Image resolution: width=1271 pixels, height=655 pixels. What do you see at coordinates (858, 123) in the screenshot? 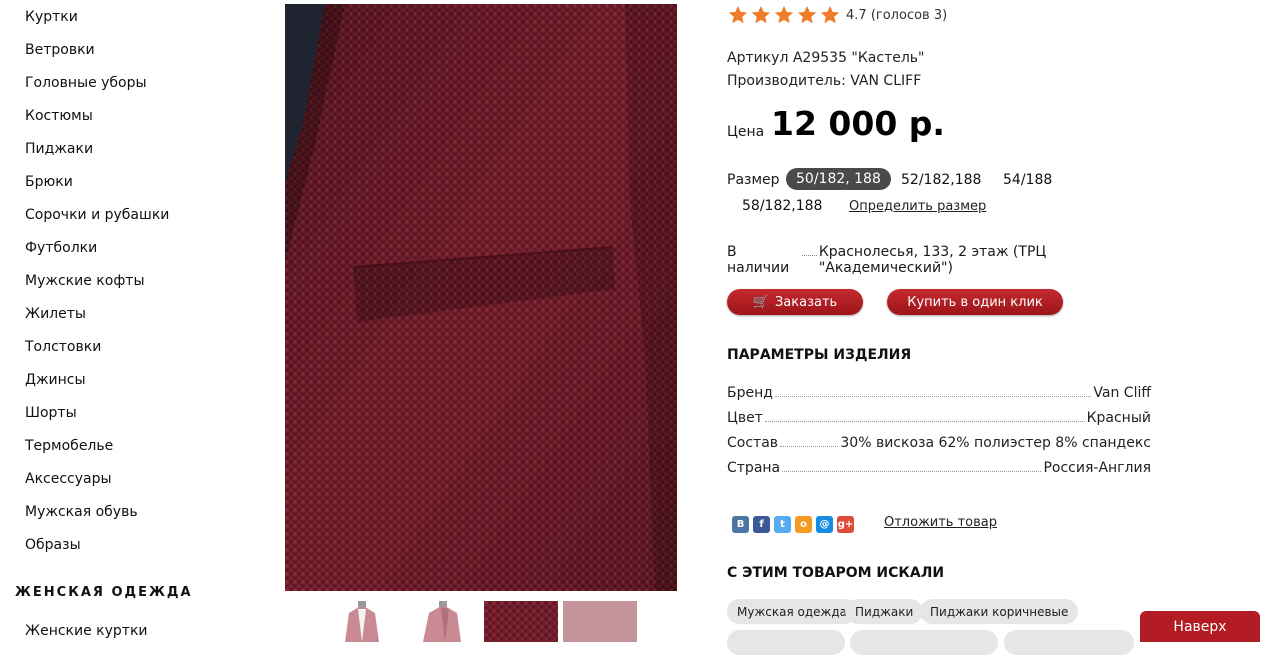
I see `product-price: 12 000 р.` at bounding box center [858, 123].